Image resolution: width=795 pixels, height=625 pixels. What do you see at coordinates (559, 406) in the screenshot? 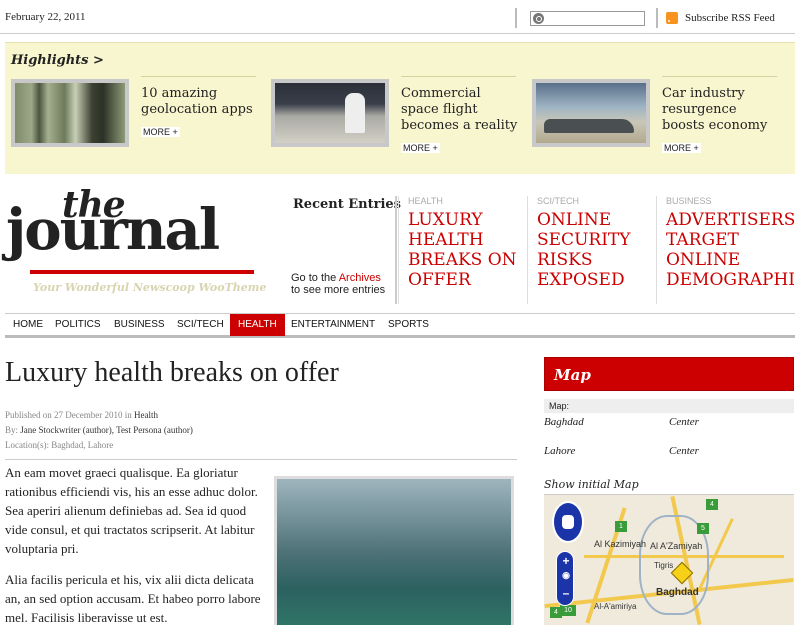
I see `map-label: Map:` at bounding box center [559, 406].